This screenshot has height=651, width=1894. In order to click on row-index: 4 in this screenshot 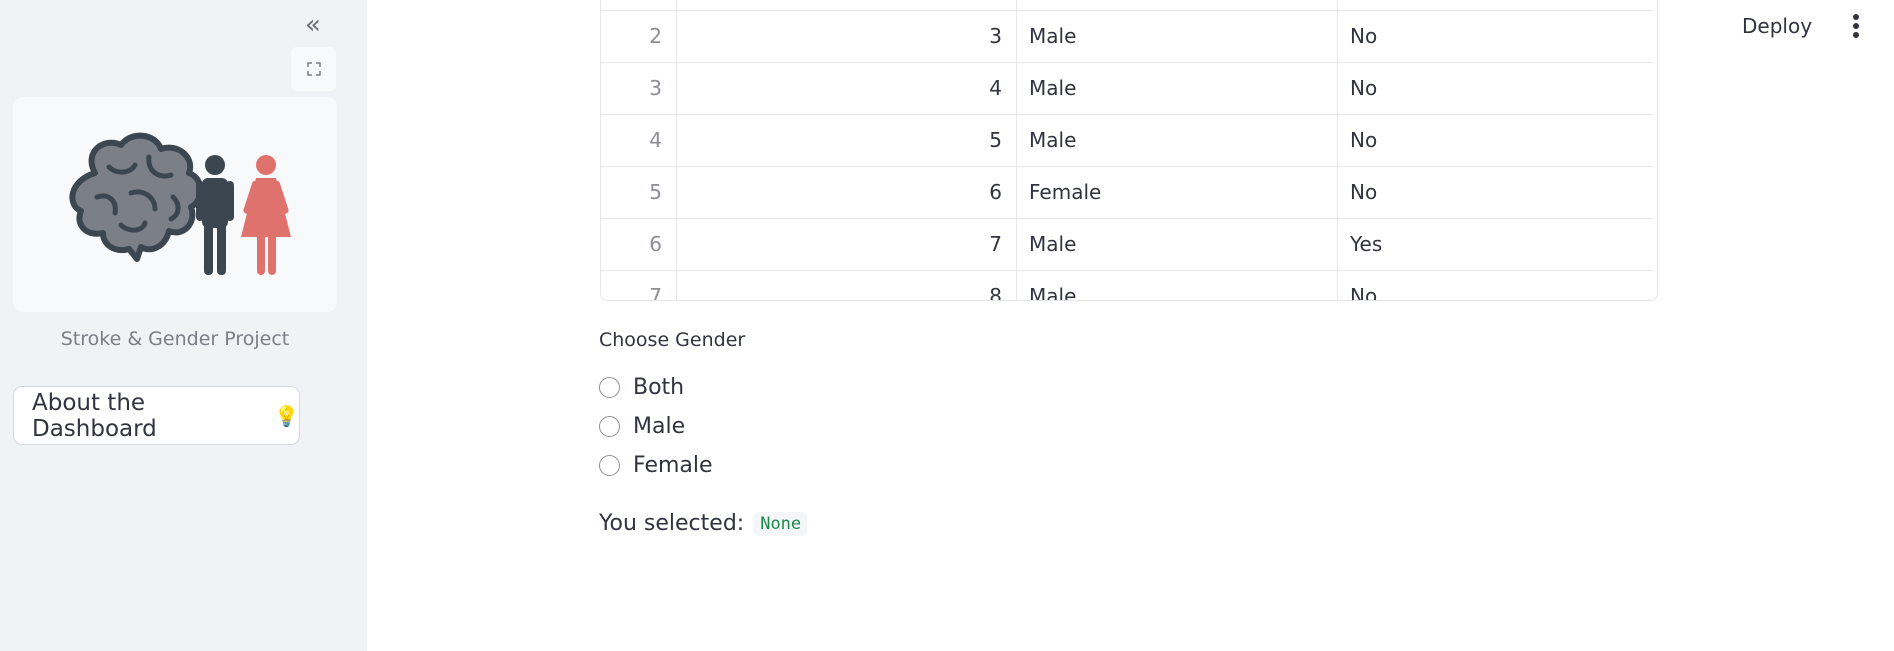, I will do `click(639, 140)`.